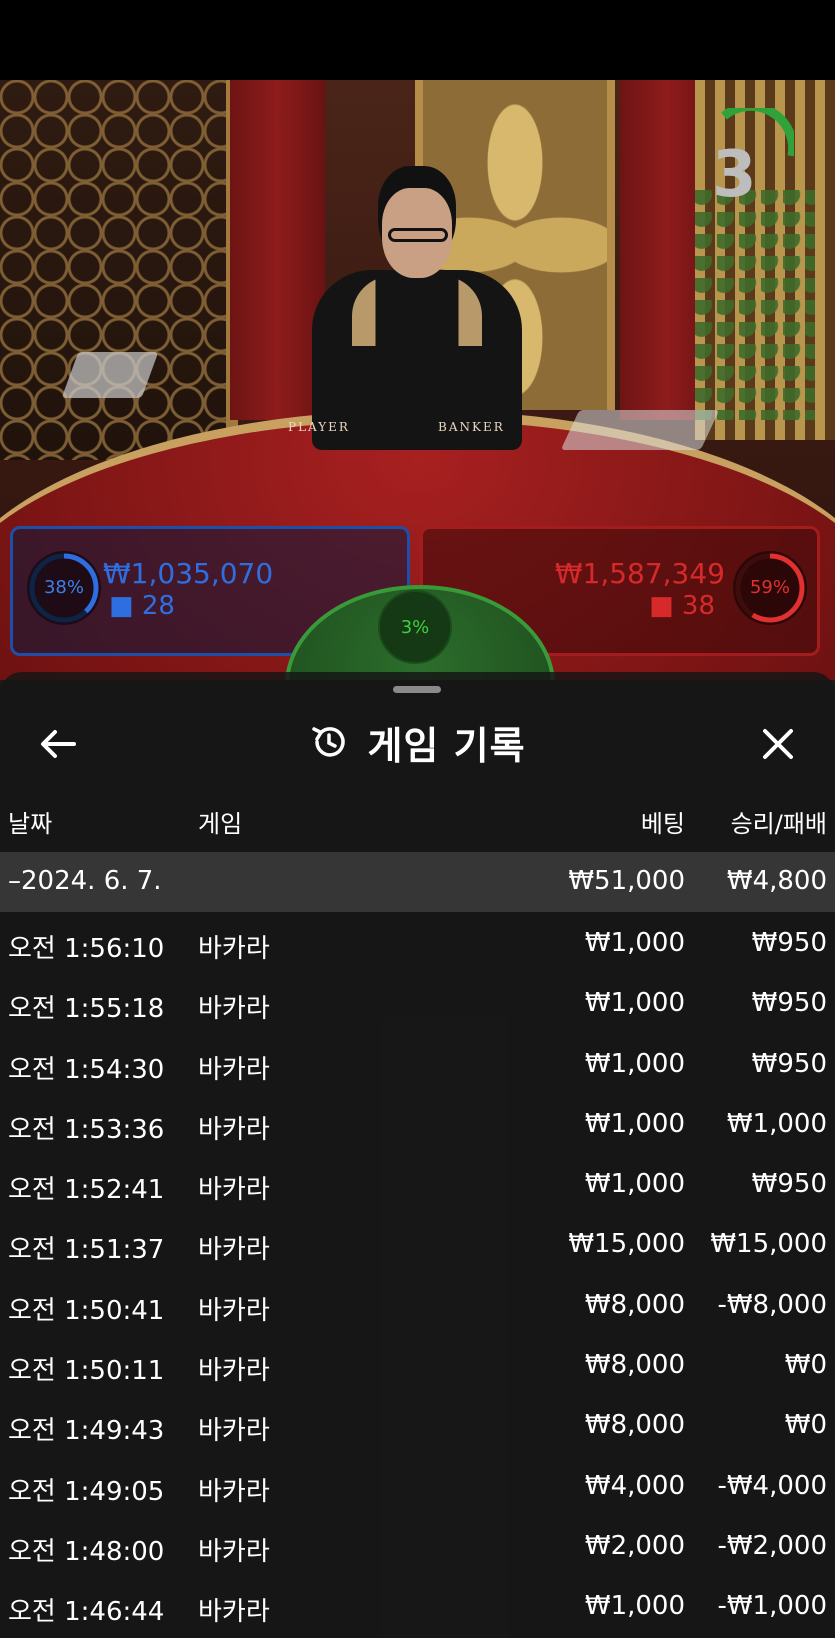 This screenshot has height=1638, width=835. What do you see at coordinates (417, 689) in the screenshot?
I see `sheet-drag-handle` at bounding box center [417, 689].